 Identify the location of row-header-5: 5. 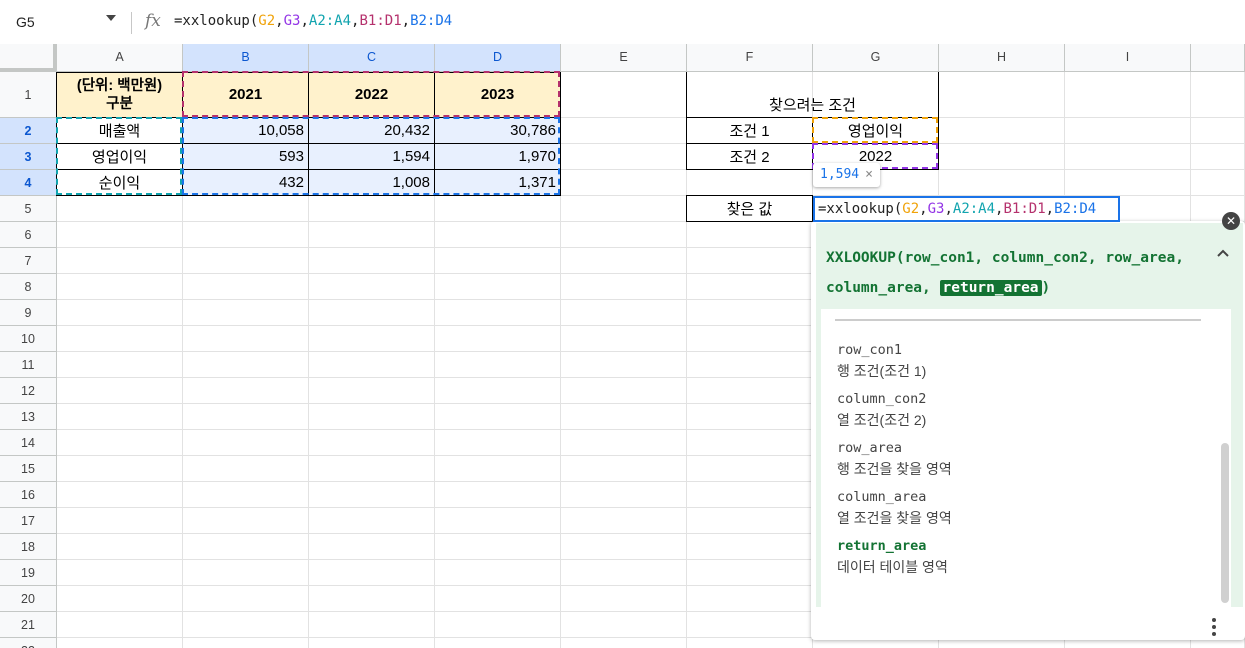
(28, 209).